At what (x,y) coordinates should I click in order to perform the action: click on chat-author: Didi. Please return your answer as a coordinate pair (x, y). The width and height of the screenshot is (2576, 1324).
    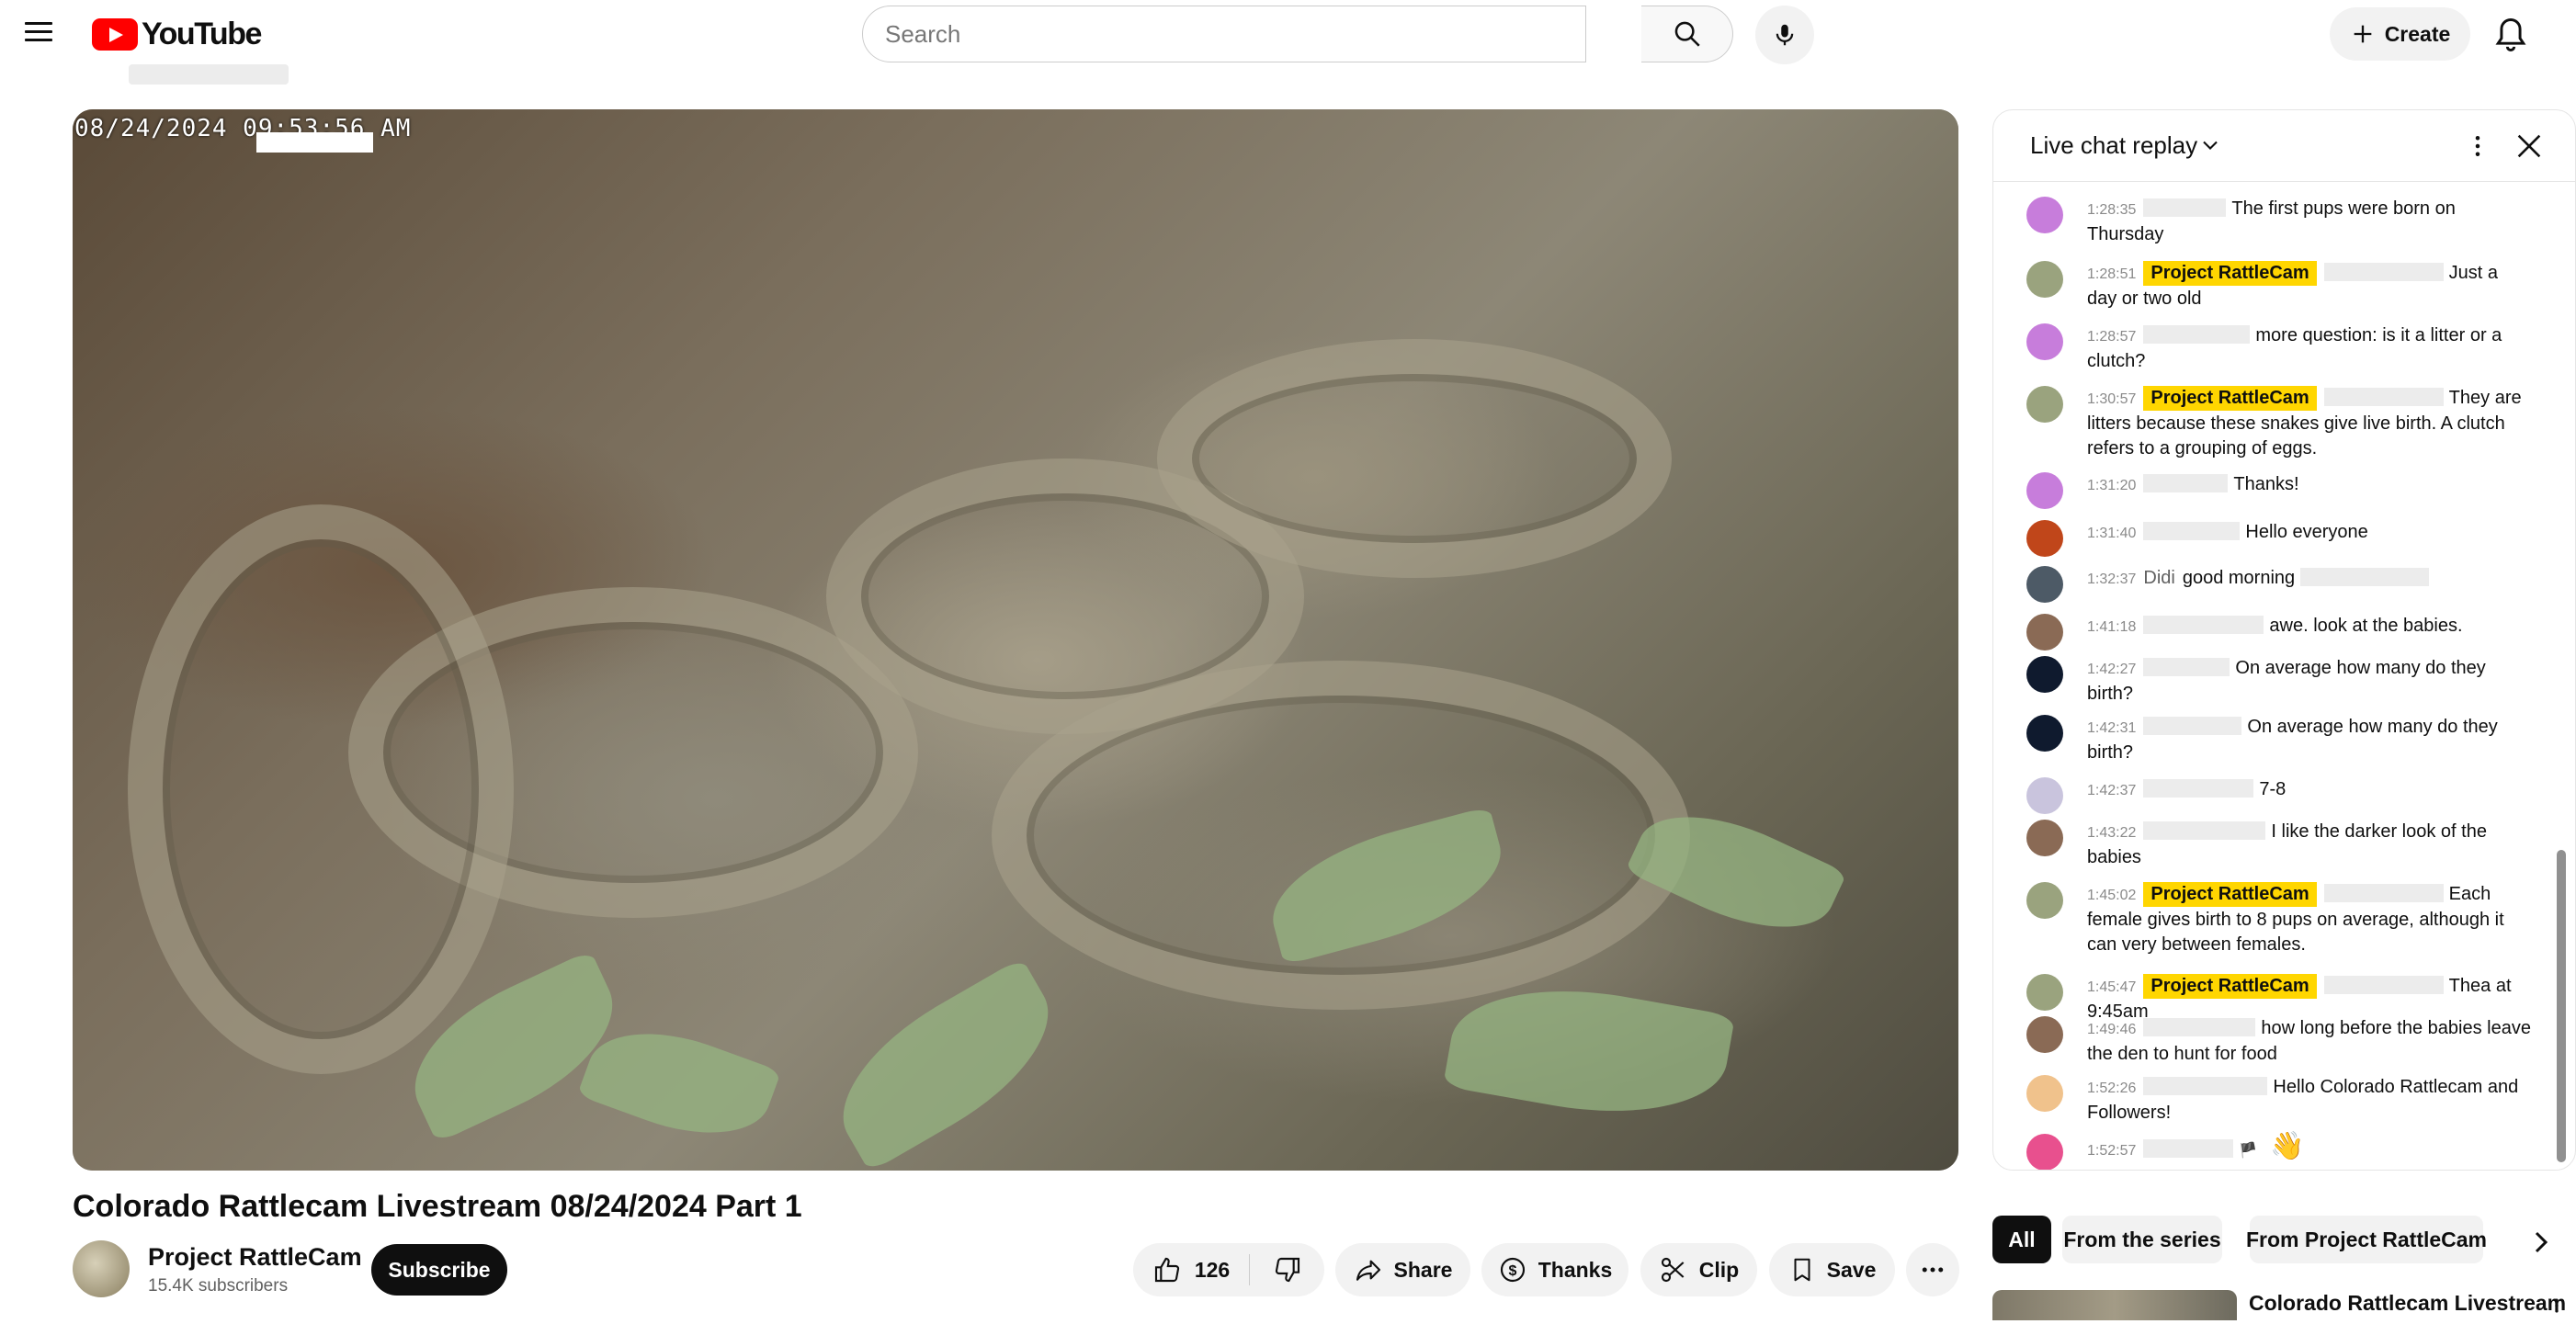
    Looking at the image, I should click on (2158, 578).